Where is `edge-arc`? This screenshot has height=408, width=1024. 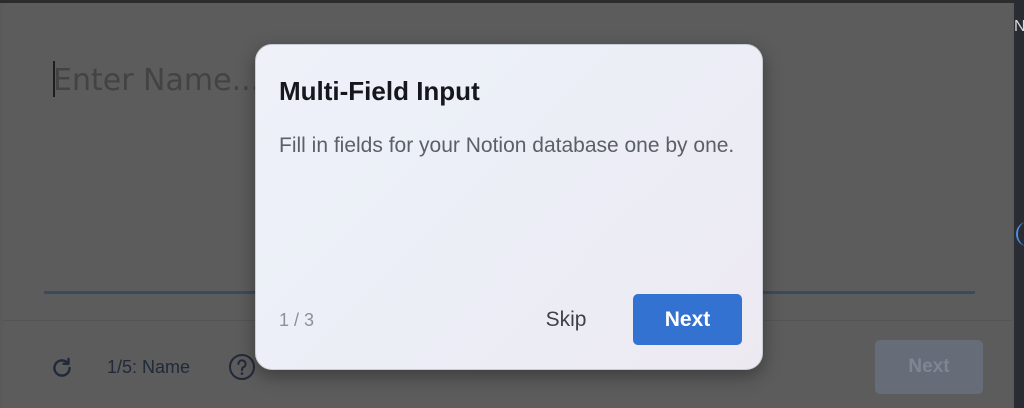 edge-arc is located at coordinates (1019, 234).